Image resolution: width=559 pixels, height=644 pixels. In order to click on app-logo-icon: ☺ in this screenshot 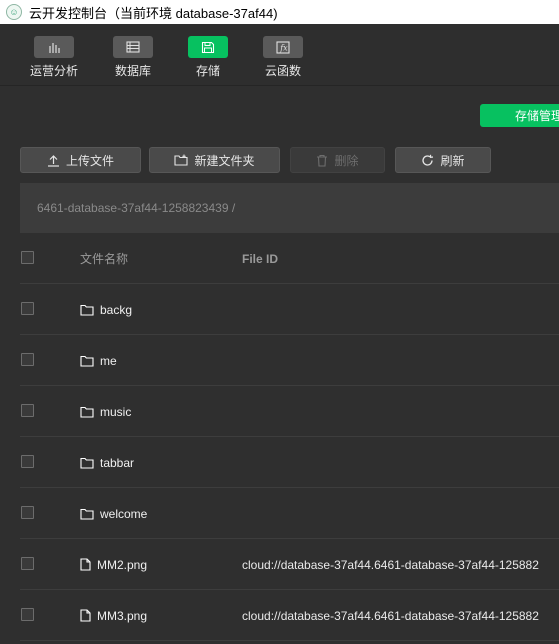, I will do `click(14, 12)`.